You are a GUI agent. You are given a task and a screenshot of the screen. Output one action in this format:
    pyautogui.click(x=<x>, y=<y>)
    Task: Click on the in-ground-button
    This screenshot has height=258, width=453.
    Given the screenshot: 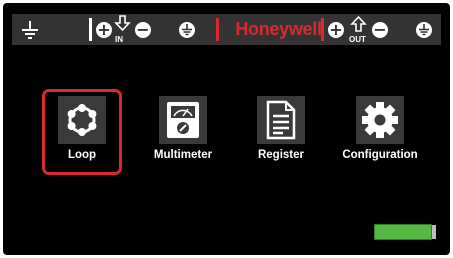 What is the action you would take?
    pyautogui.click(x=187, y=29)
    